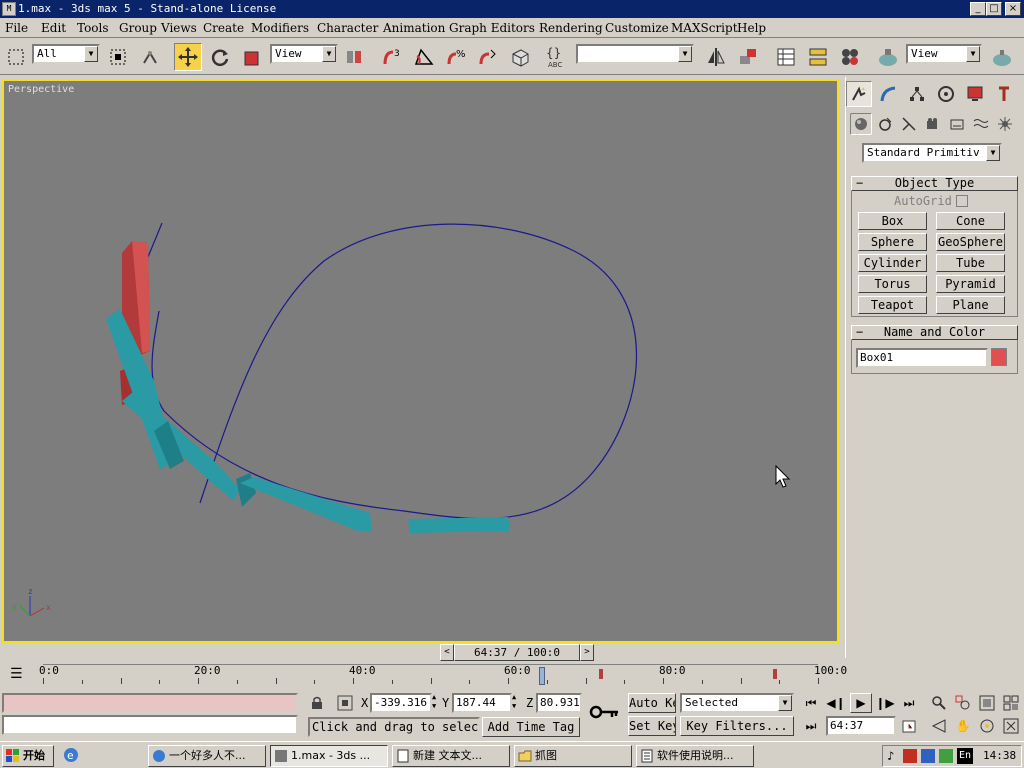 This screenshot has width=1024, height=768. Describe the element at coordinates (556, 57) in the screenshot. I see `edit-named-selection-icon: {} ABC` at that location.